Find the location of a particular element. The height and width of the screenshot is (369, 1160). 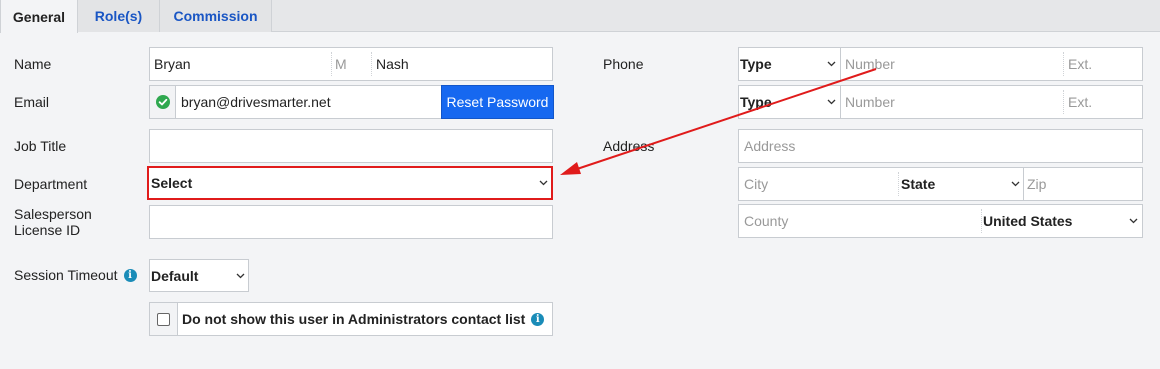

reset-password-button: Reset Password is located at coordinates (497, 102).